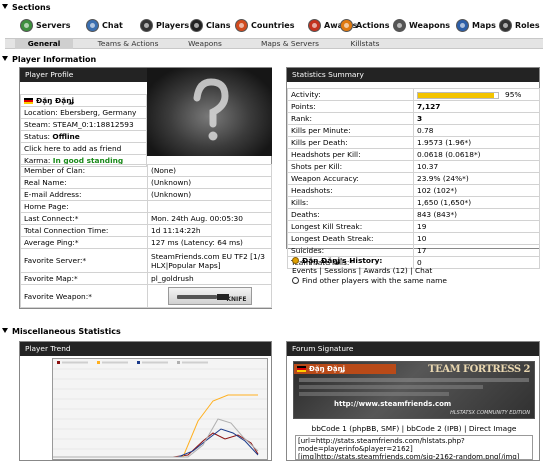 This screenshot has width=548, height=461. I want to click on chat-icon, so click(92, 25).